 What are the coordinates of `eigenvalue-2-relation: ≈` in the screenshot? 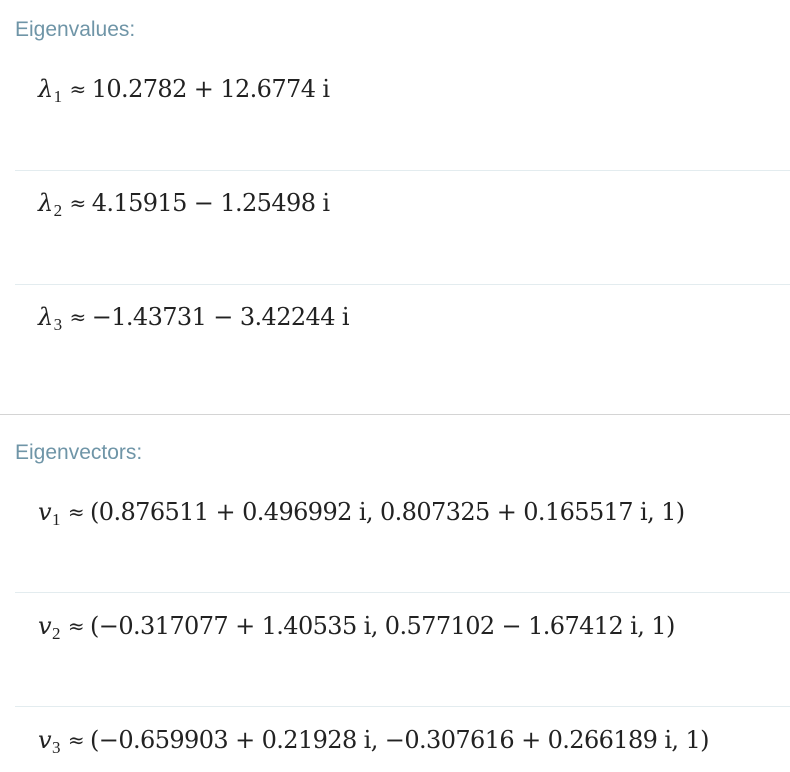 It's located at (78, 203).